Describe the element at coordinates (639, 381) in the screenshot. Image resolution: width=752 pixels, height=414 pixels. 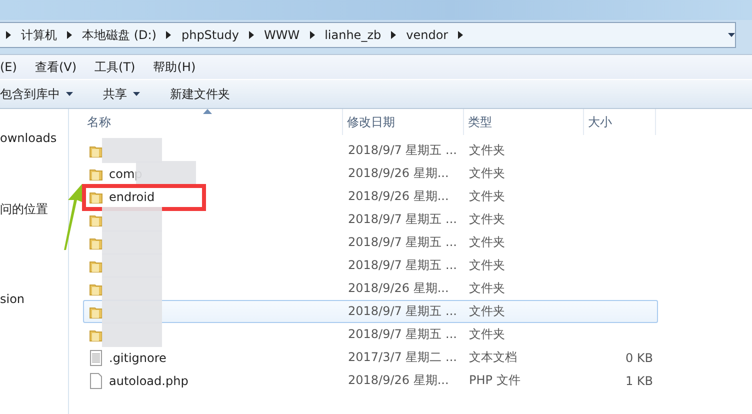
I see `file-size: 1 KB` at that location.